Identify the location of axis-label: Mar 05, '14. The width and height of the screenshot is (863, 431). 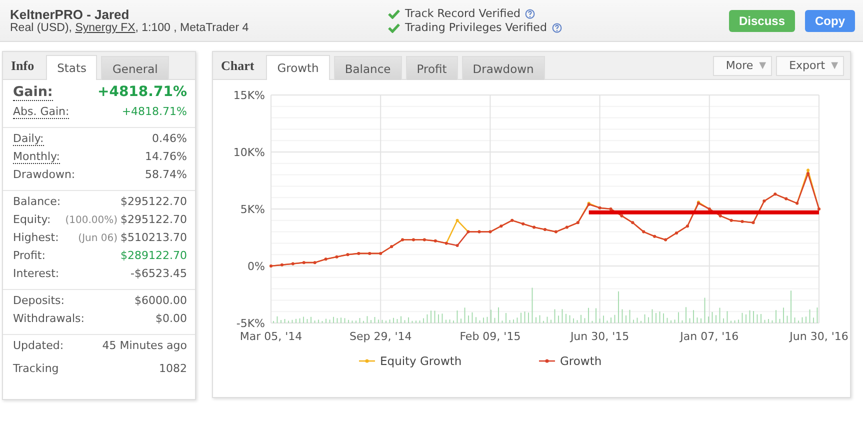
(271, 336).